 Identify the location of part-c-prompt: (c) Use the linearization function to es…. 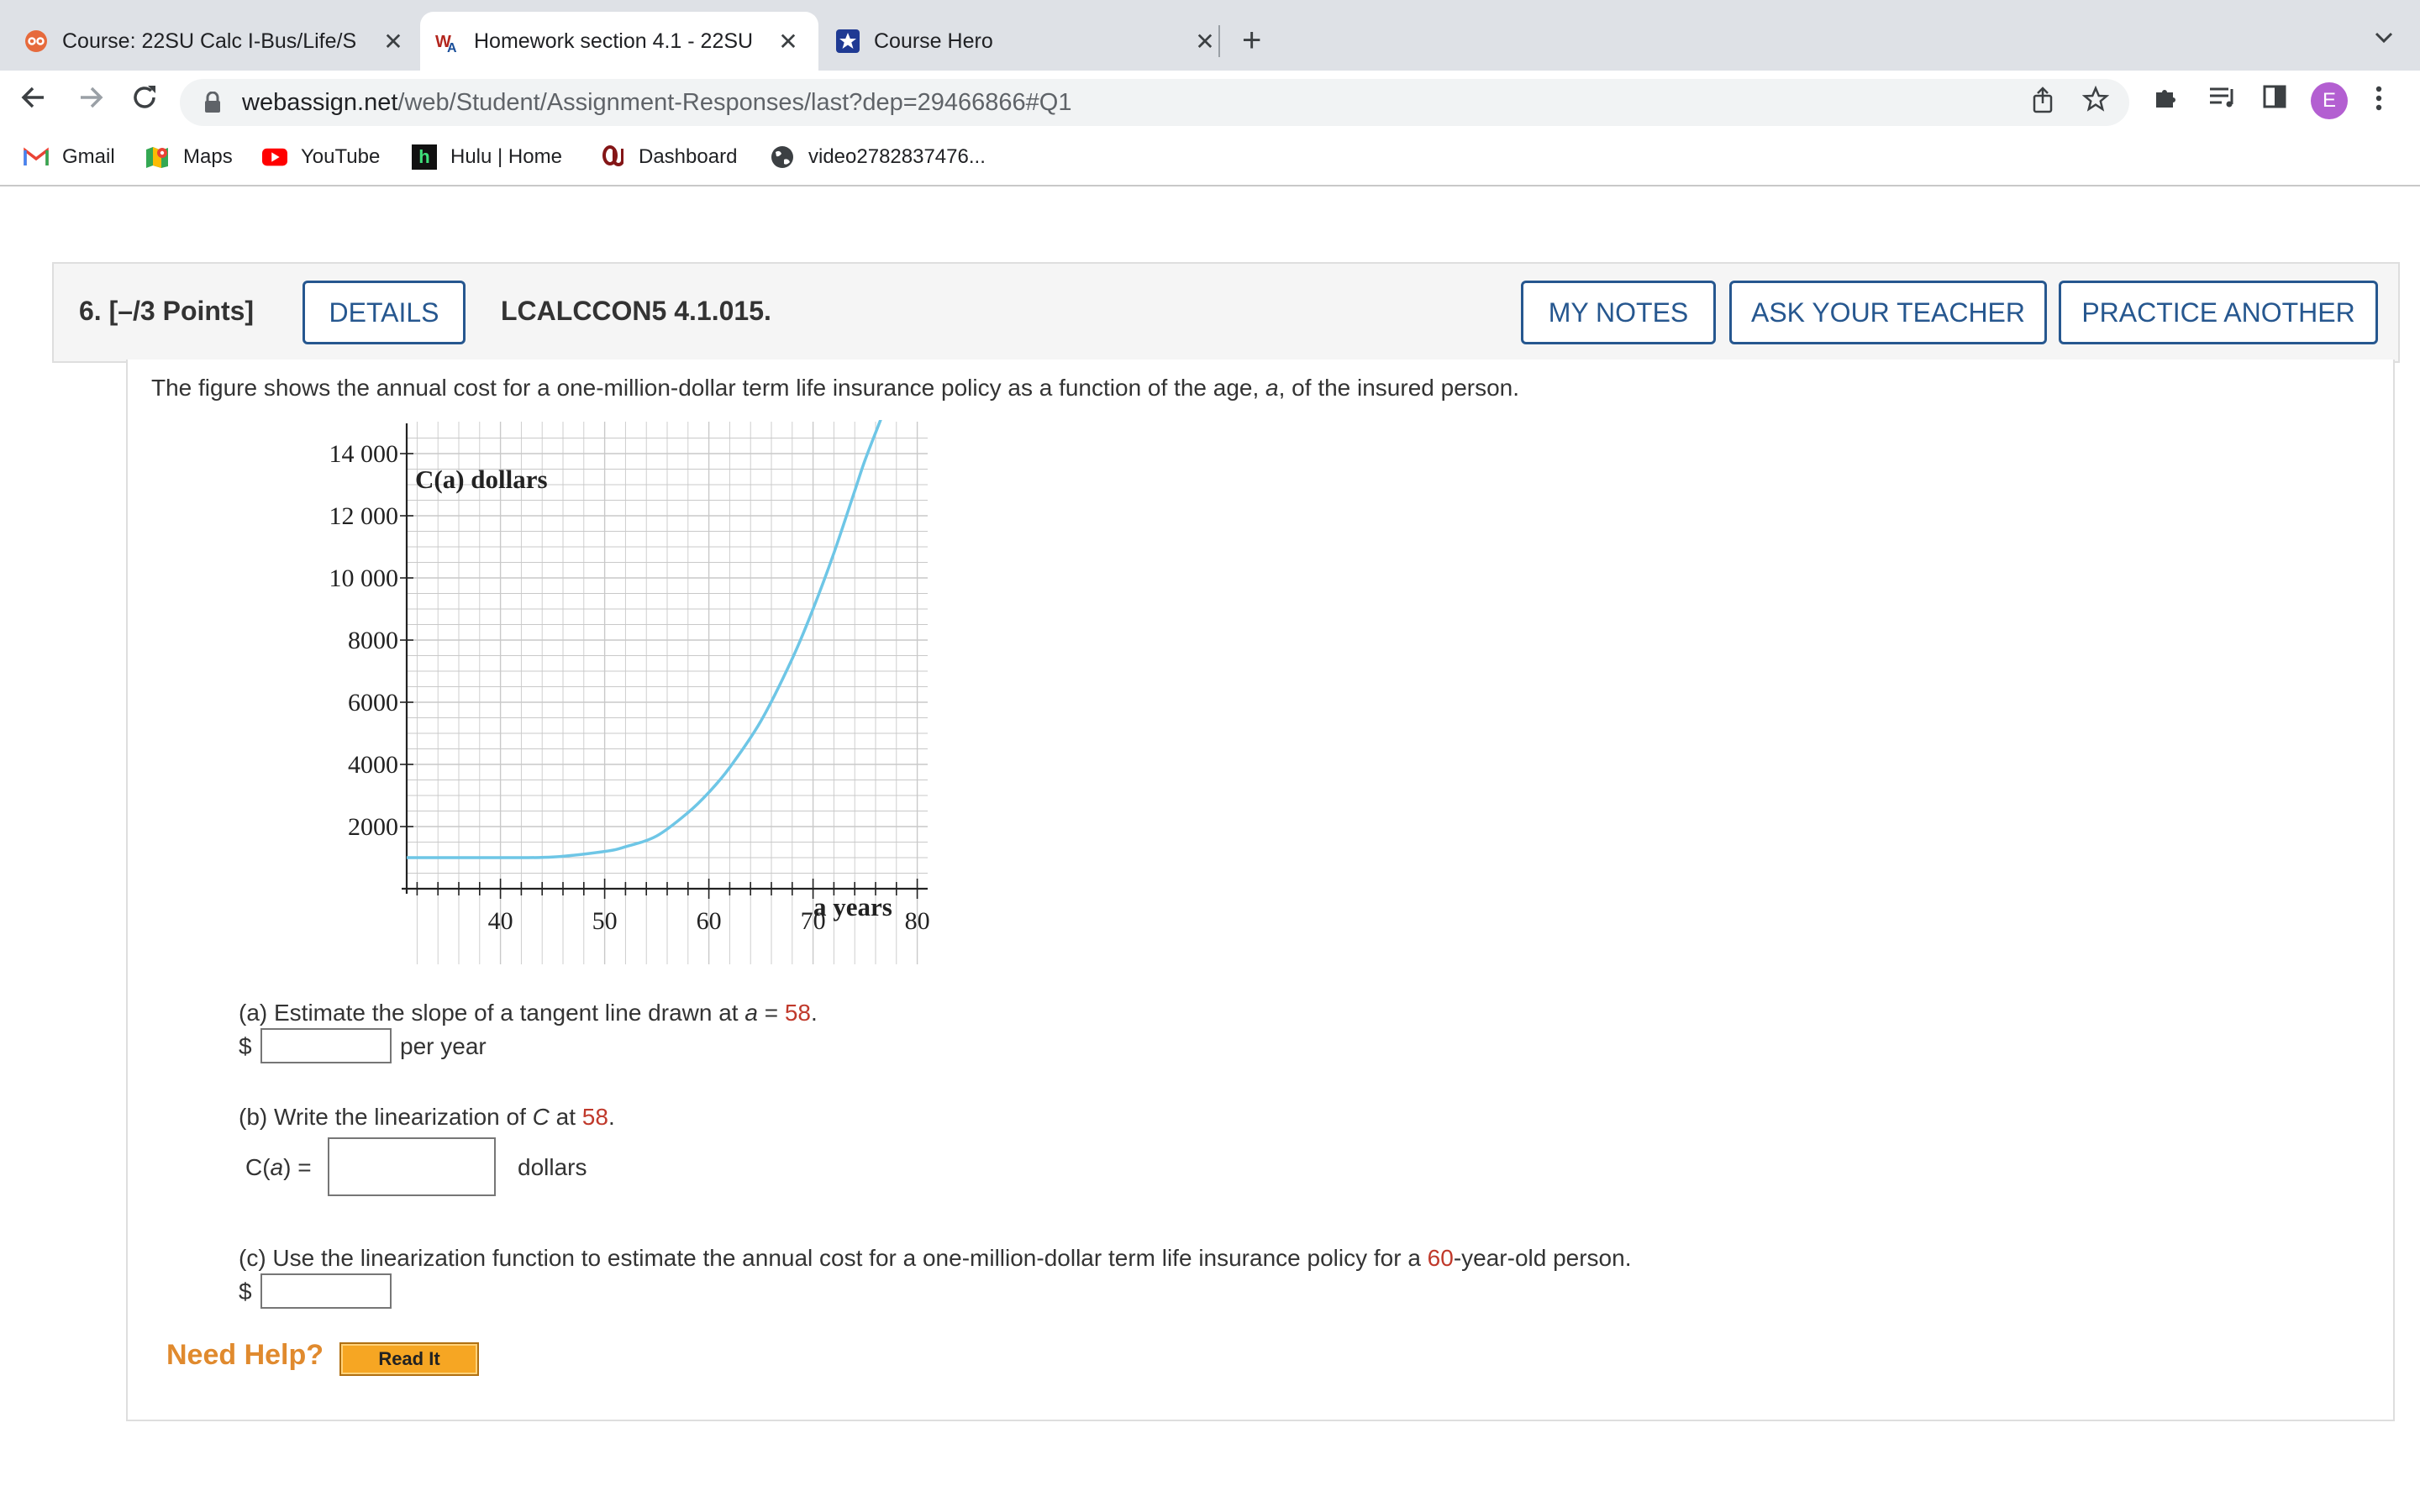
(935, 1258).